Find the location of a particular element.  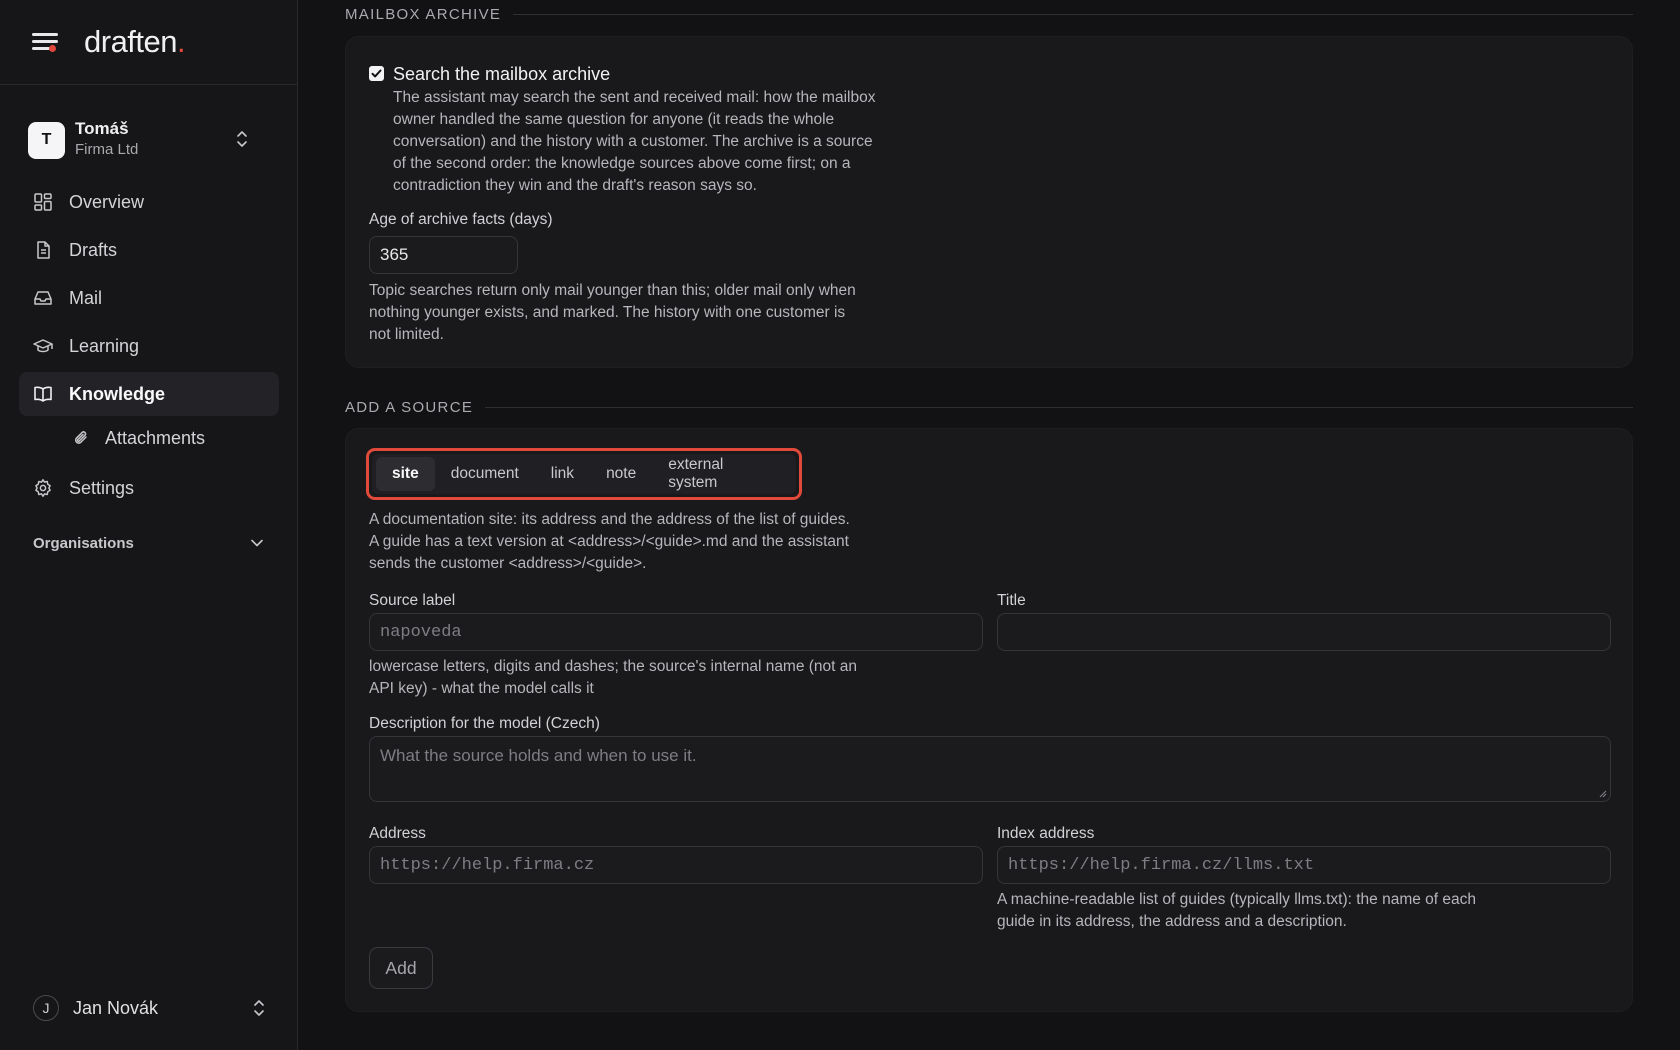

index-address-label: Index address is located at coordinates (1046, 833).